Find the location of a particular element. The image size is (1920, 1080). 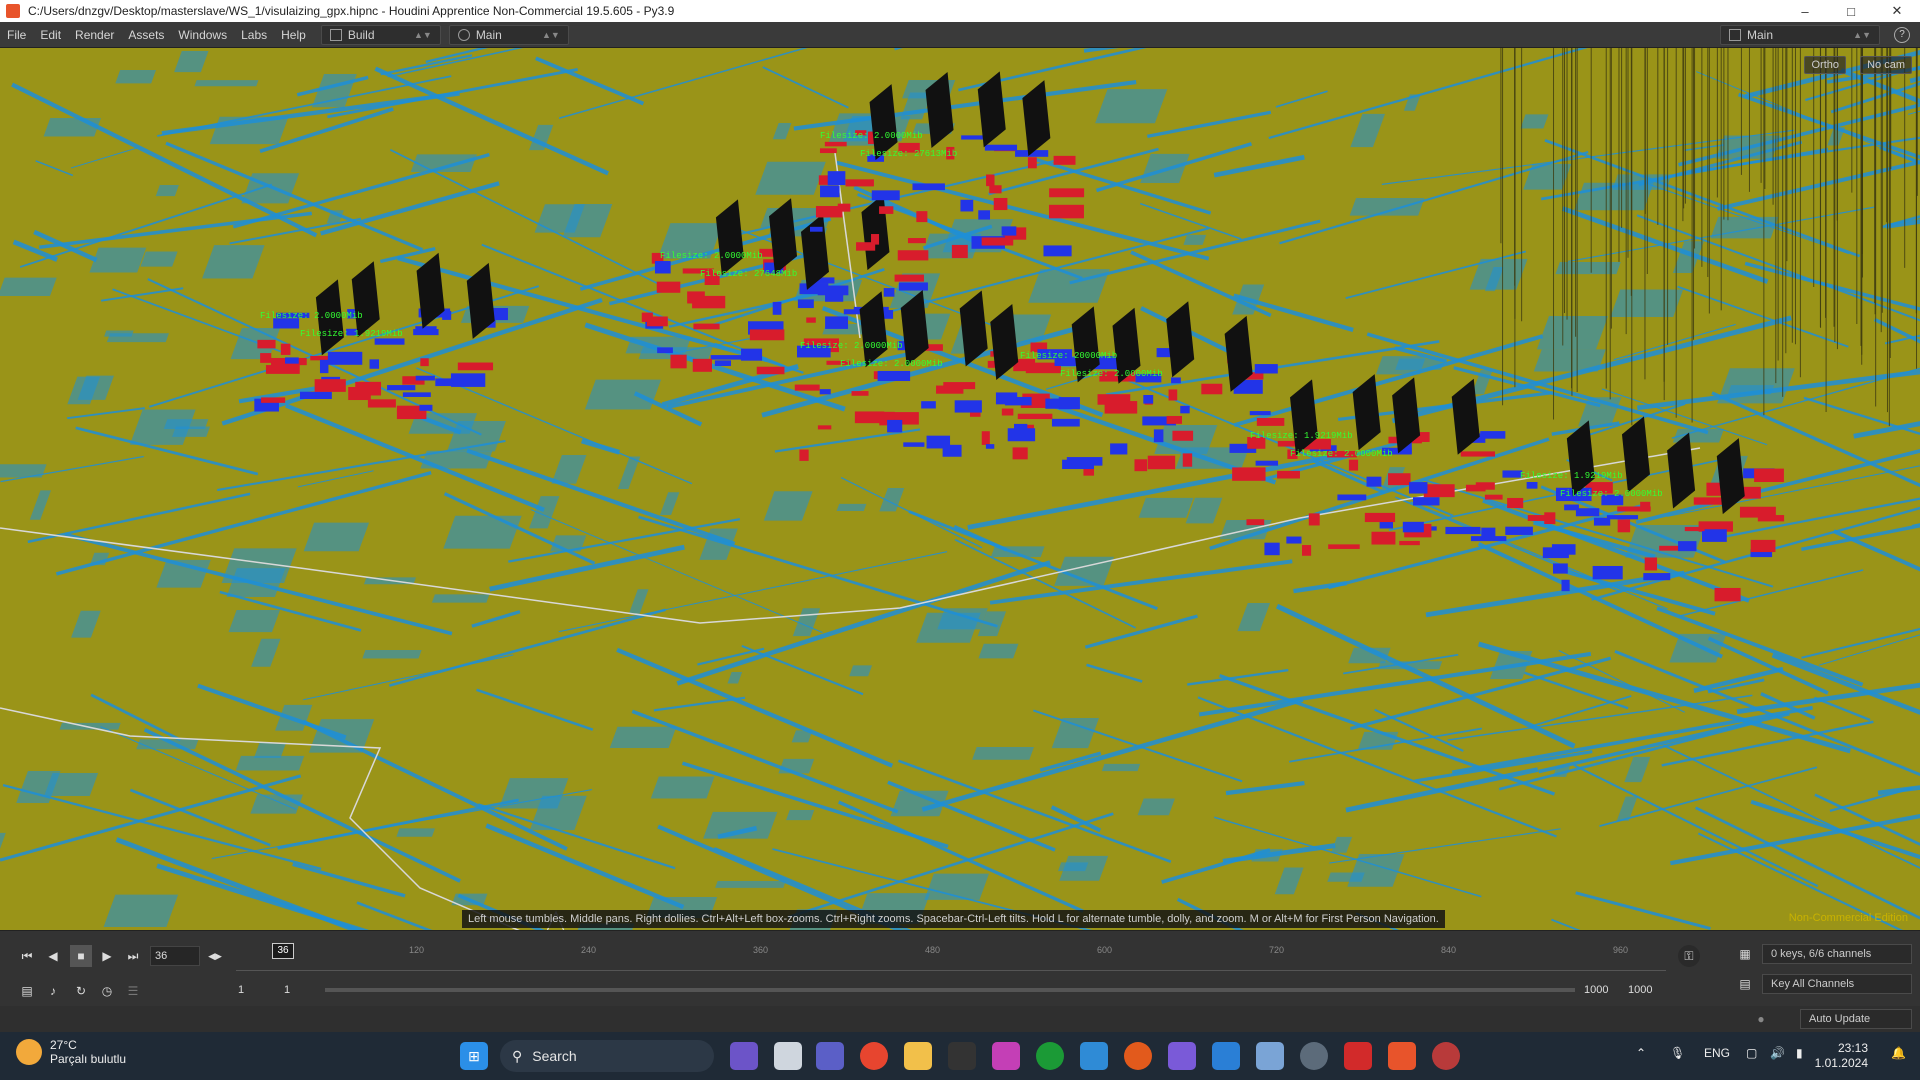

menu-render: Render is located at coordinates (94, 35).